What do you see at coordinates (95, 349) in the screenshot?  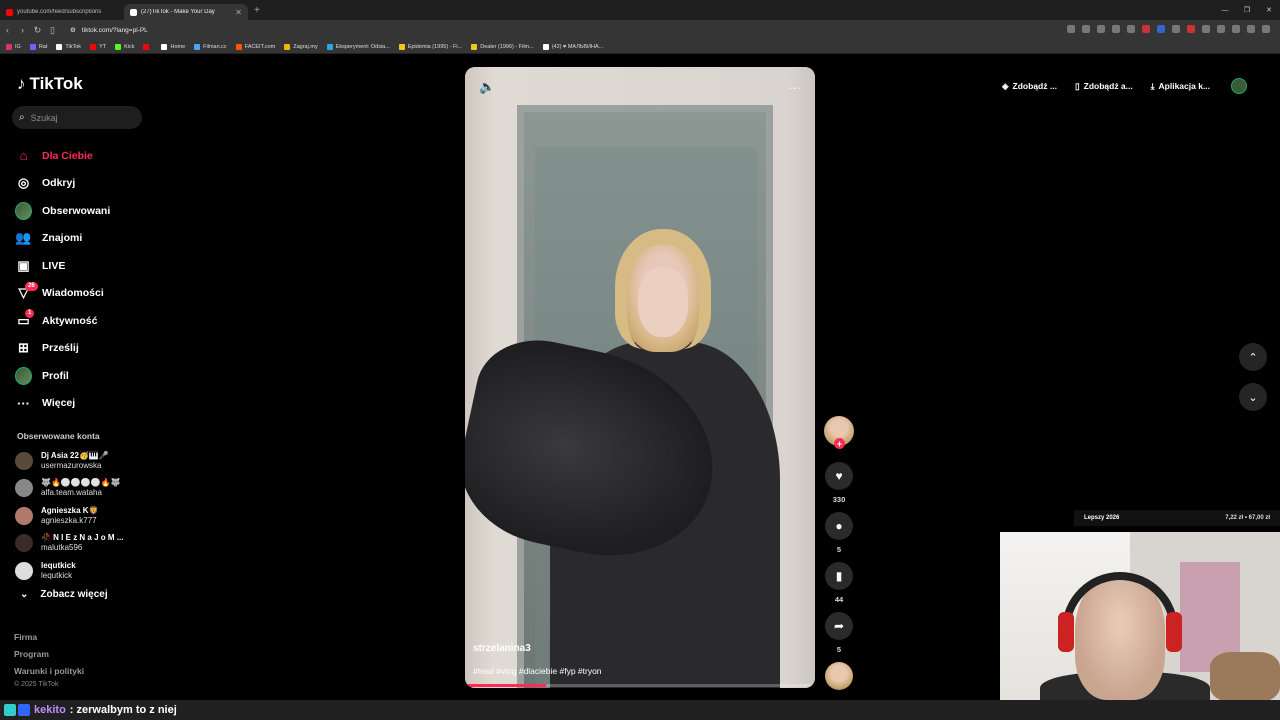 I see `sidebar-item-prześlij: ⊞ Prześlij` at bounding box center [95, 349].